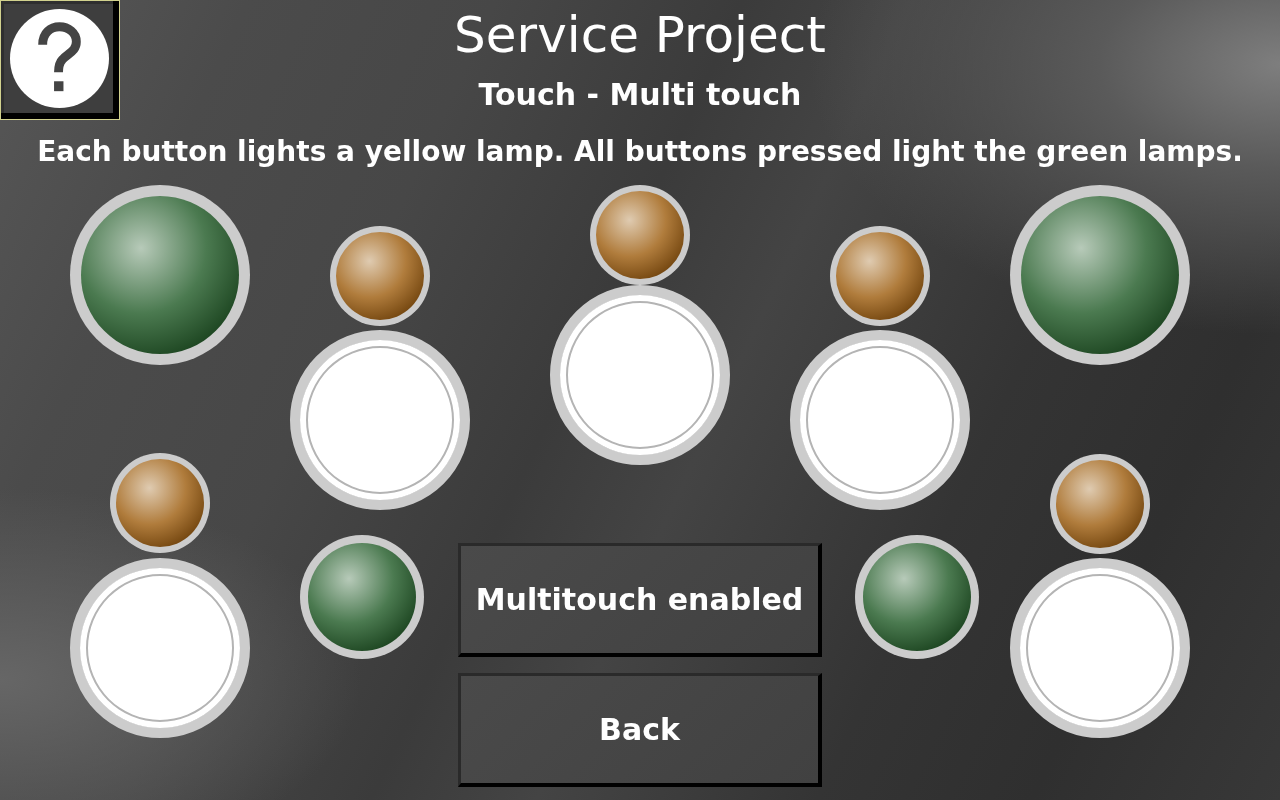  I want to click on screen-title: Service Project, so click(640, 35).